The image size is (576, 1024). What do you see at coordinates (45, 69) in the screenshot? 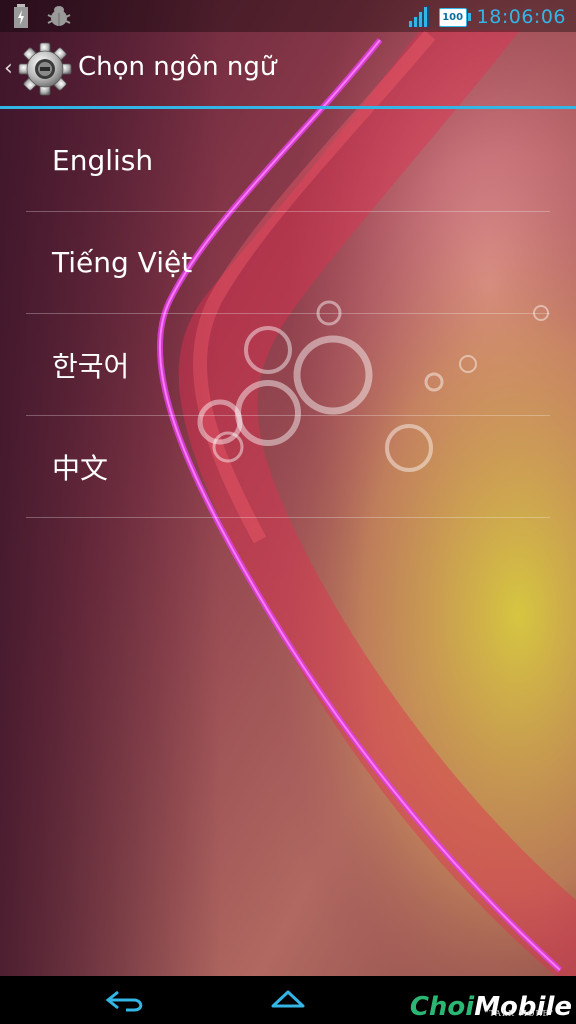
I see `settings-gear-icon` at bounding box center [45, 69].